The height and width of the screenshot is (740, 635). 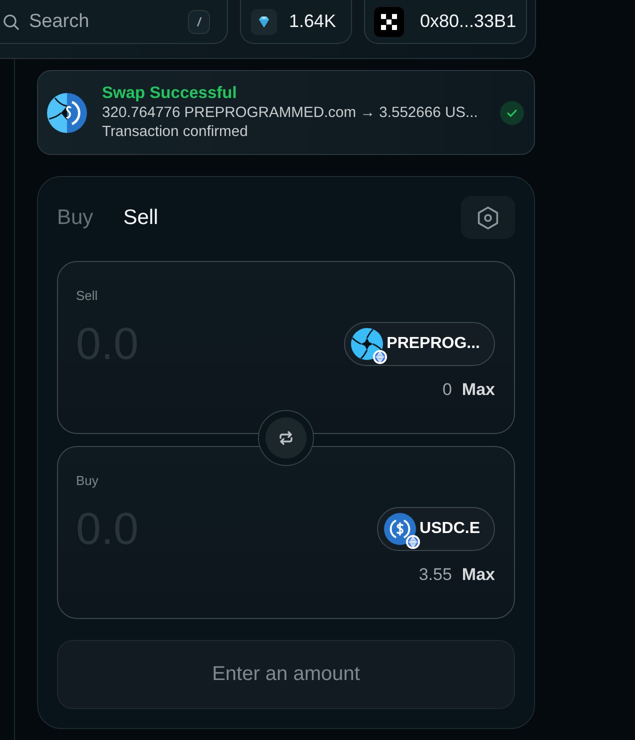 I want to click on coin-logo-icon, so click(x=400, y=529).